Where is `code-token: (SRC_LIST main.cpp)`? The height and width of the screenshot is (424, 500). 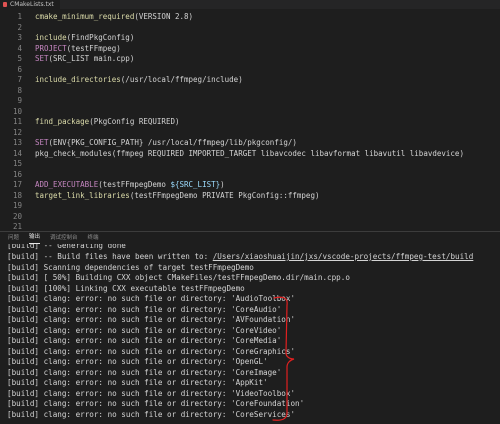
code-token: (SRC_LIST main.cpp) is located at coordinates (91, 58).